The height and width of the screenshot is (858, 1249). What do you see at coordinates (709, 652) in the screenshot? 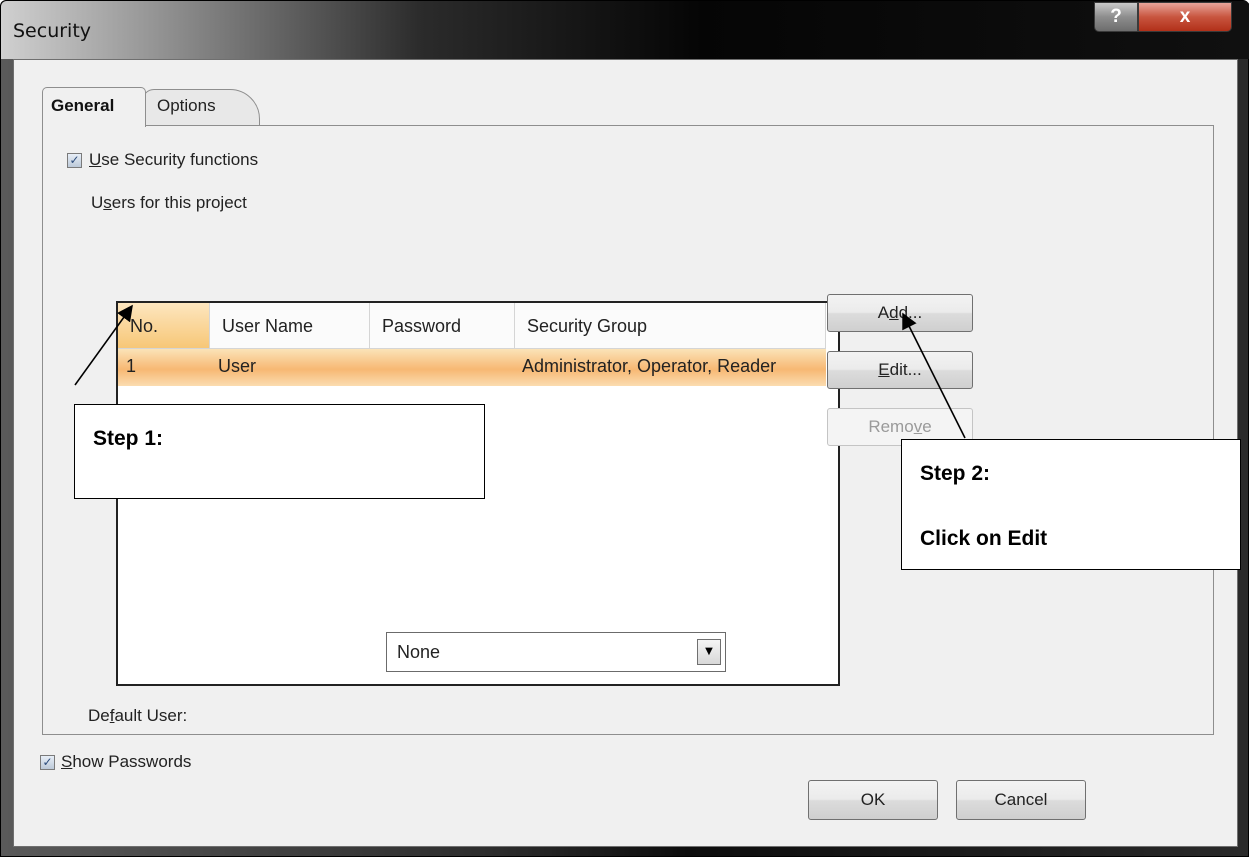
I see `chevron-down-icon: ▼` at bounding box center [709, 652].